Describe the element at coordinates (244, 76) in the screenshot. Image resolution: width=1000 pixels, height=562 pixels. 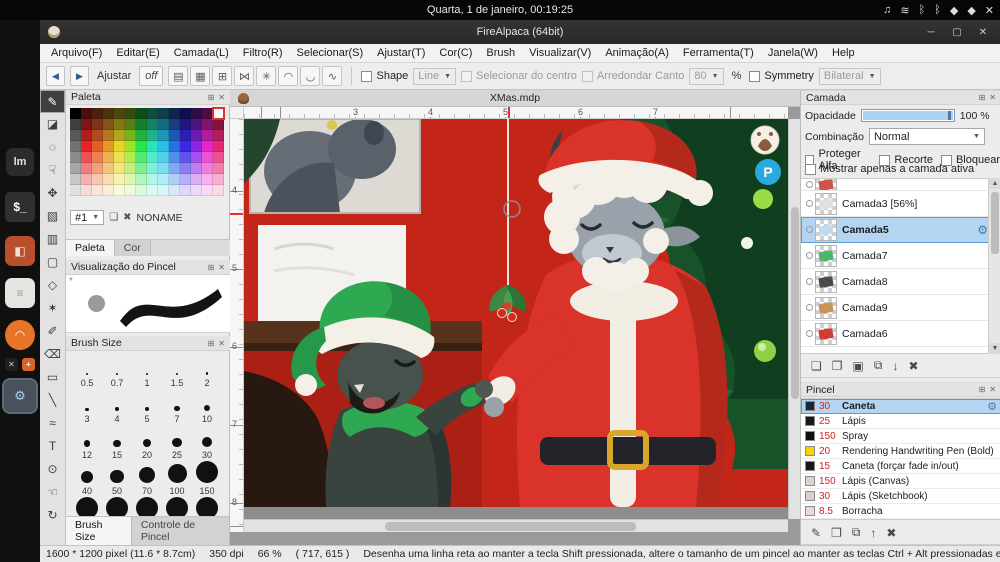
I see `snap-vanish-icon: ⋈` at that location.